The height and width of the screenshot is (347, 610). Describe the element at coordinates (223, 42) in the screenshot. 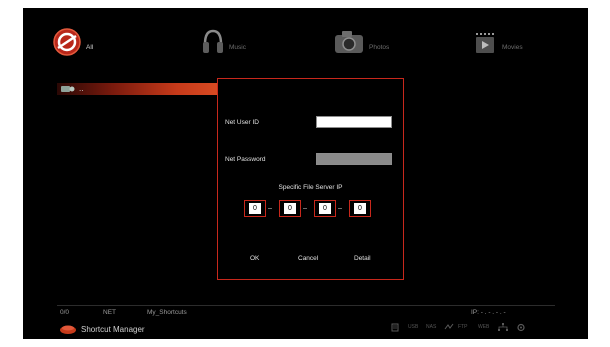

I see `tab-music: Music` at that location.